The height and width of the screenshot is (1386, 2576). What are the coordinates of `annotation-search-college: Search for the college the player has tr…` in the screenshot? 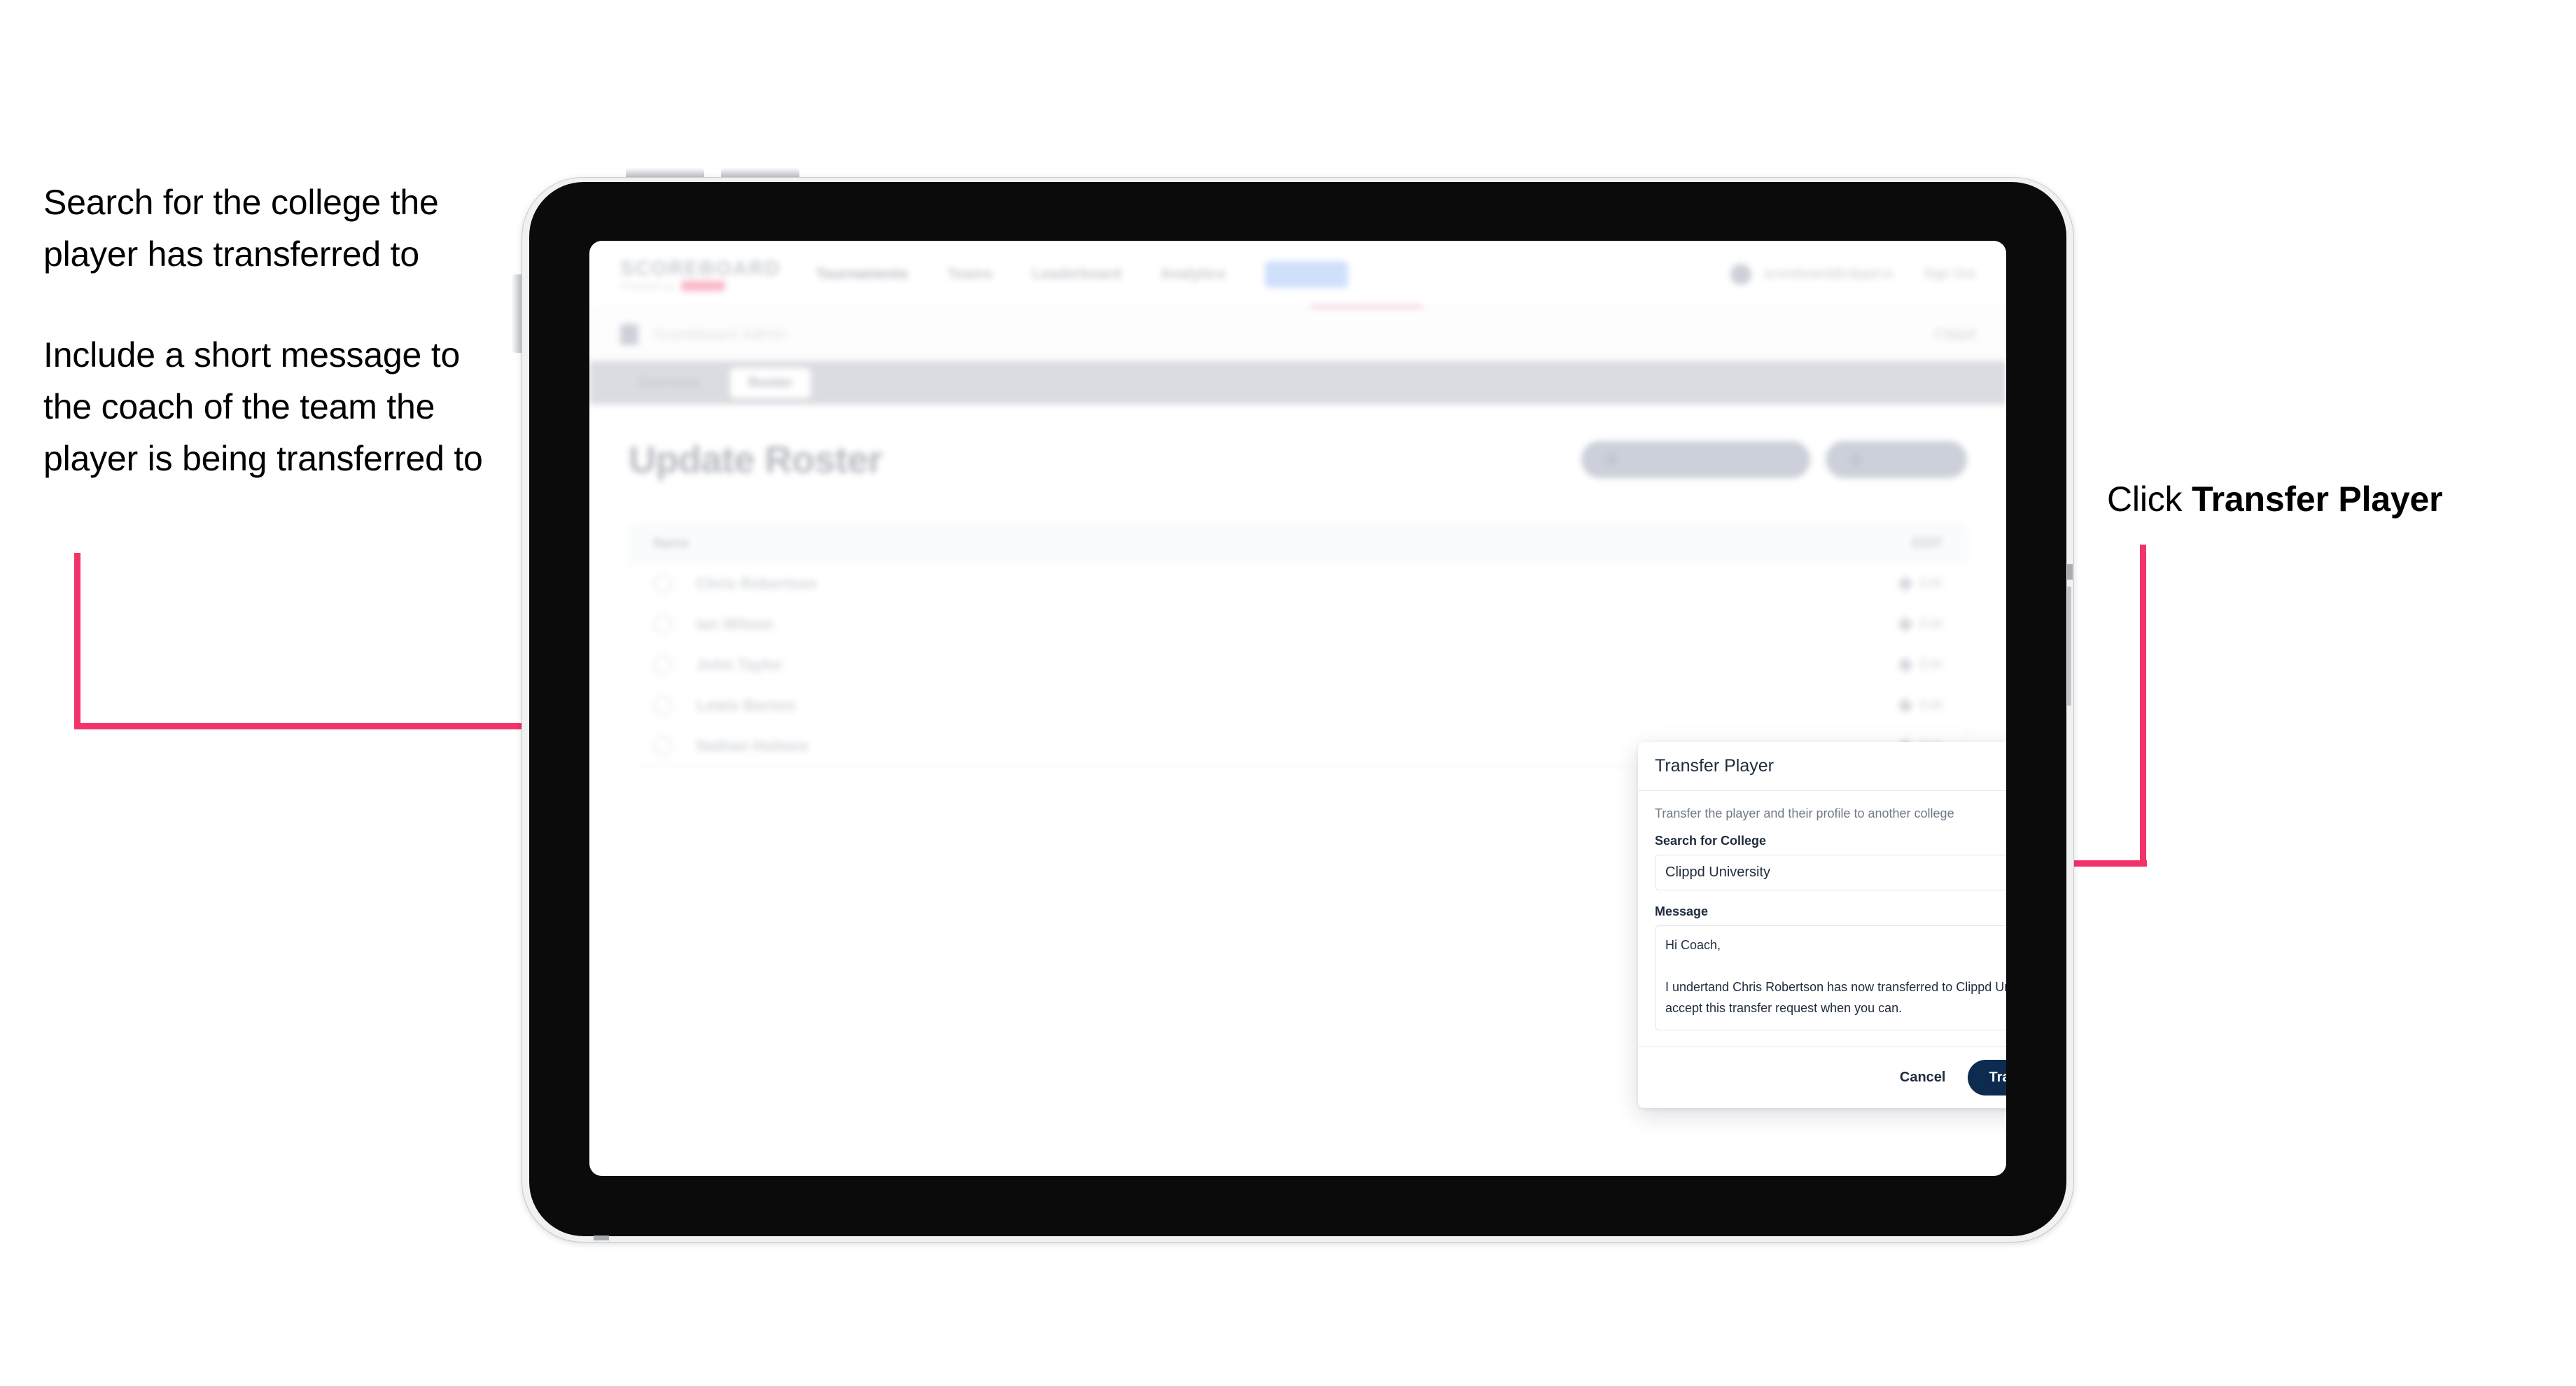 It's located at (241, 228).